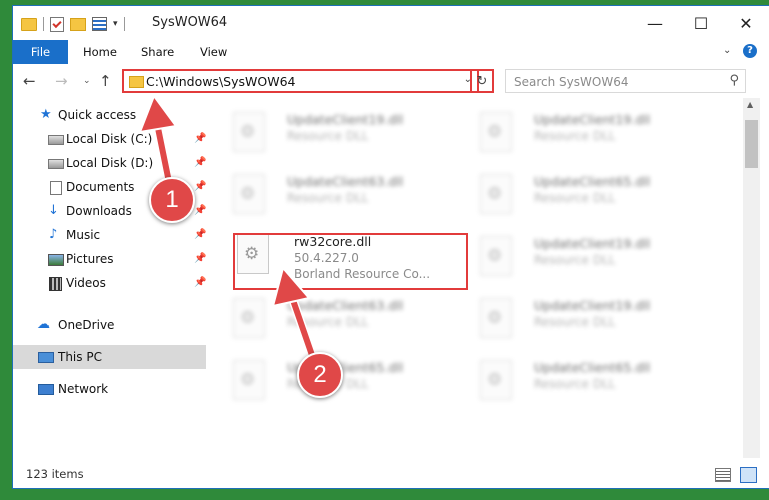  What do you see at coordinates (109, 283) in the screenshot?
I see `sidebar-item-videos: Videos 📌` at bounding box center [109, 283].